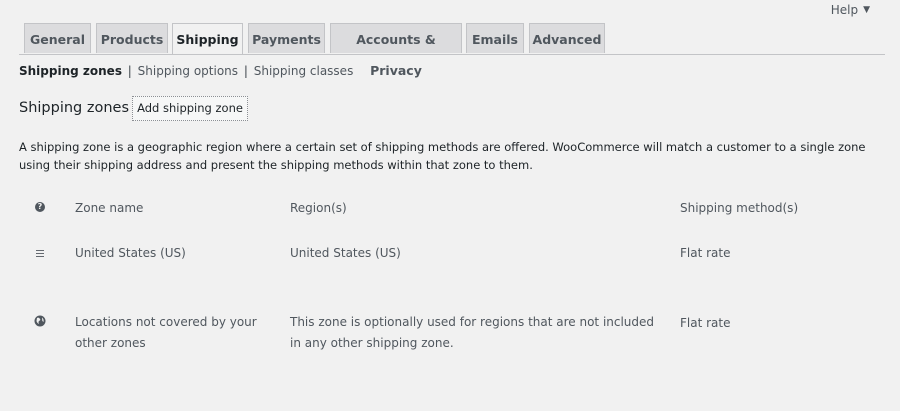  Describe the element at coordinates (318, 208) in the screenshot. I see `column-header-regions: Region(s)` at that location.